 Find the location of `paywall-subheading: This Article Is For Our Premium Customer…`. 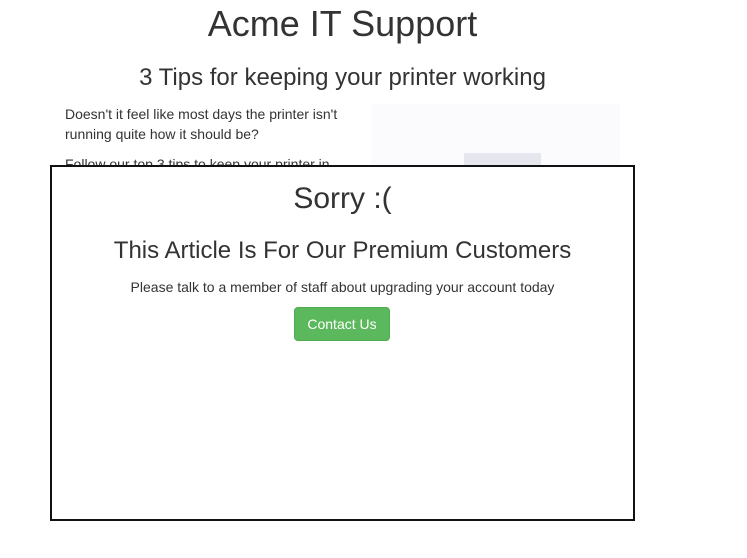

paywall-subheading: This Article Is For Our Premium Customer… is located at coordinates (342, 250).